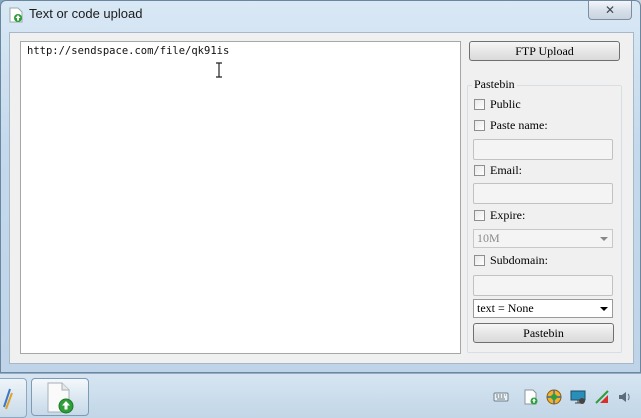 The height and width of the screenshot is (418, 641). I want to click on close-icon: ✕, so click(610, 10).